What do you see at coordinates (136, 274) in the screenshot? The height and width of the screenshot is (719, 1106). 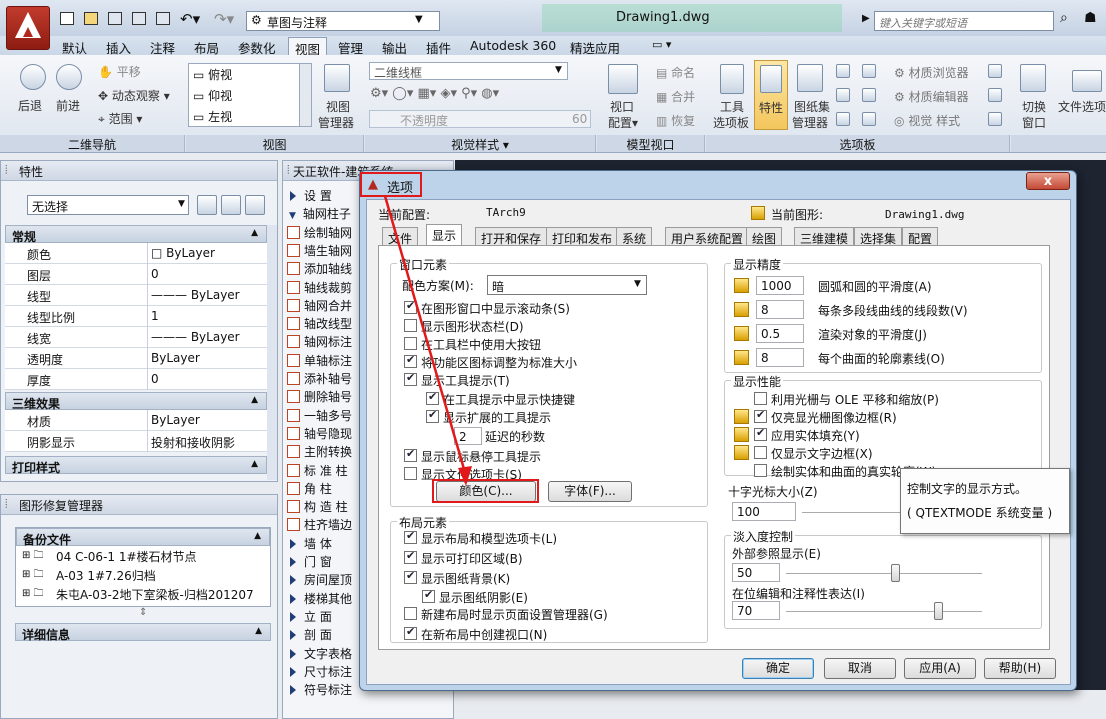 I see `property-row: 图层 0` at bounding box center [136, 274].